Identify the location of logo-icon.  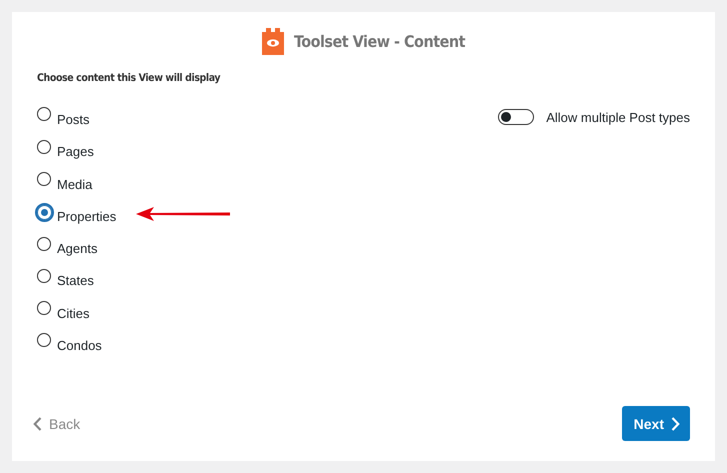
(273, 41).